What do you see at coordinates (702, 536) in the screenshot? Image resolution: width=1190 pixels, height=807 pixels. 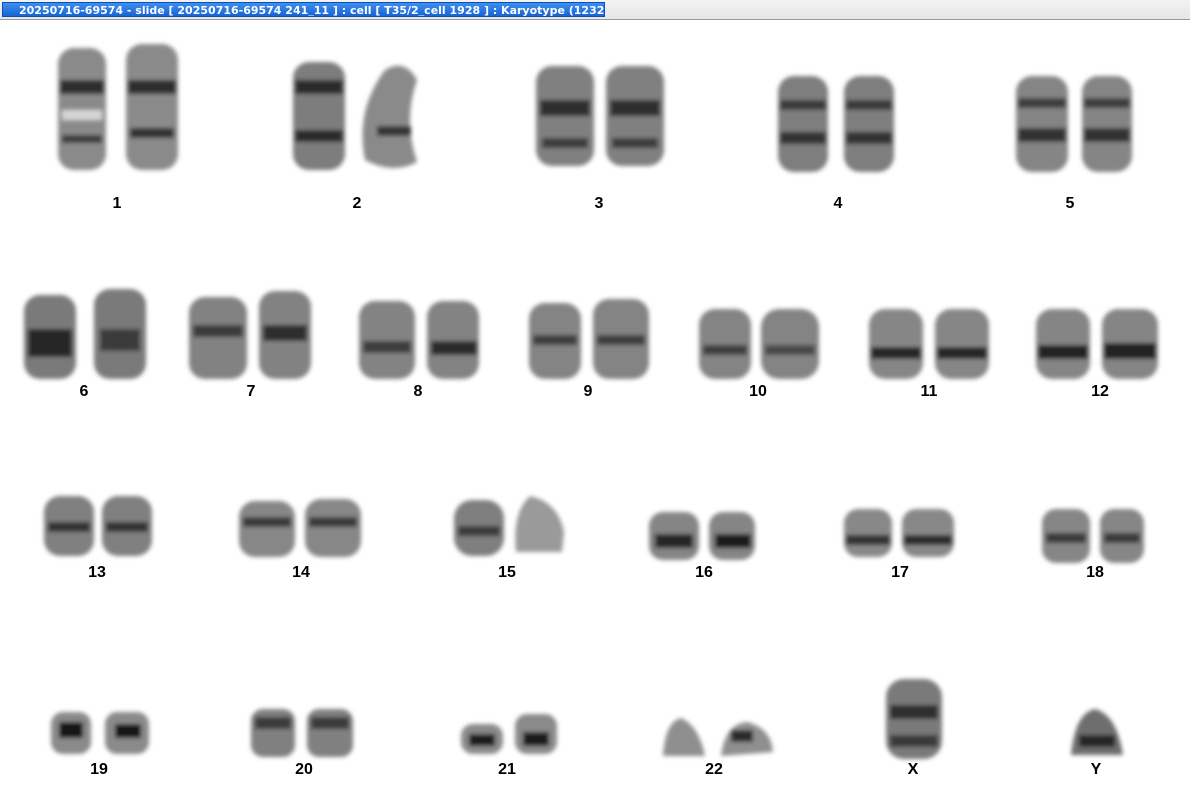 I see `chromosome-16-image` at bounding box center [702, 536].